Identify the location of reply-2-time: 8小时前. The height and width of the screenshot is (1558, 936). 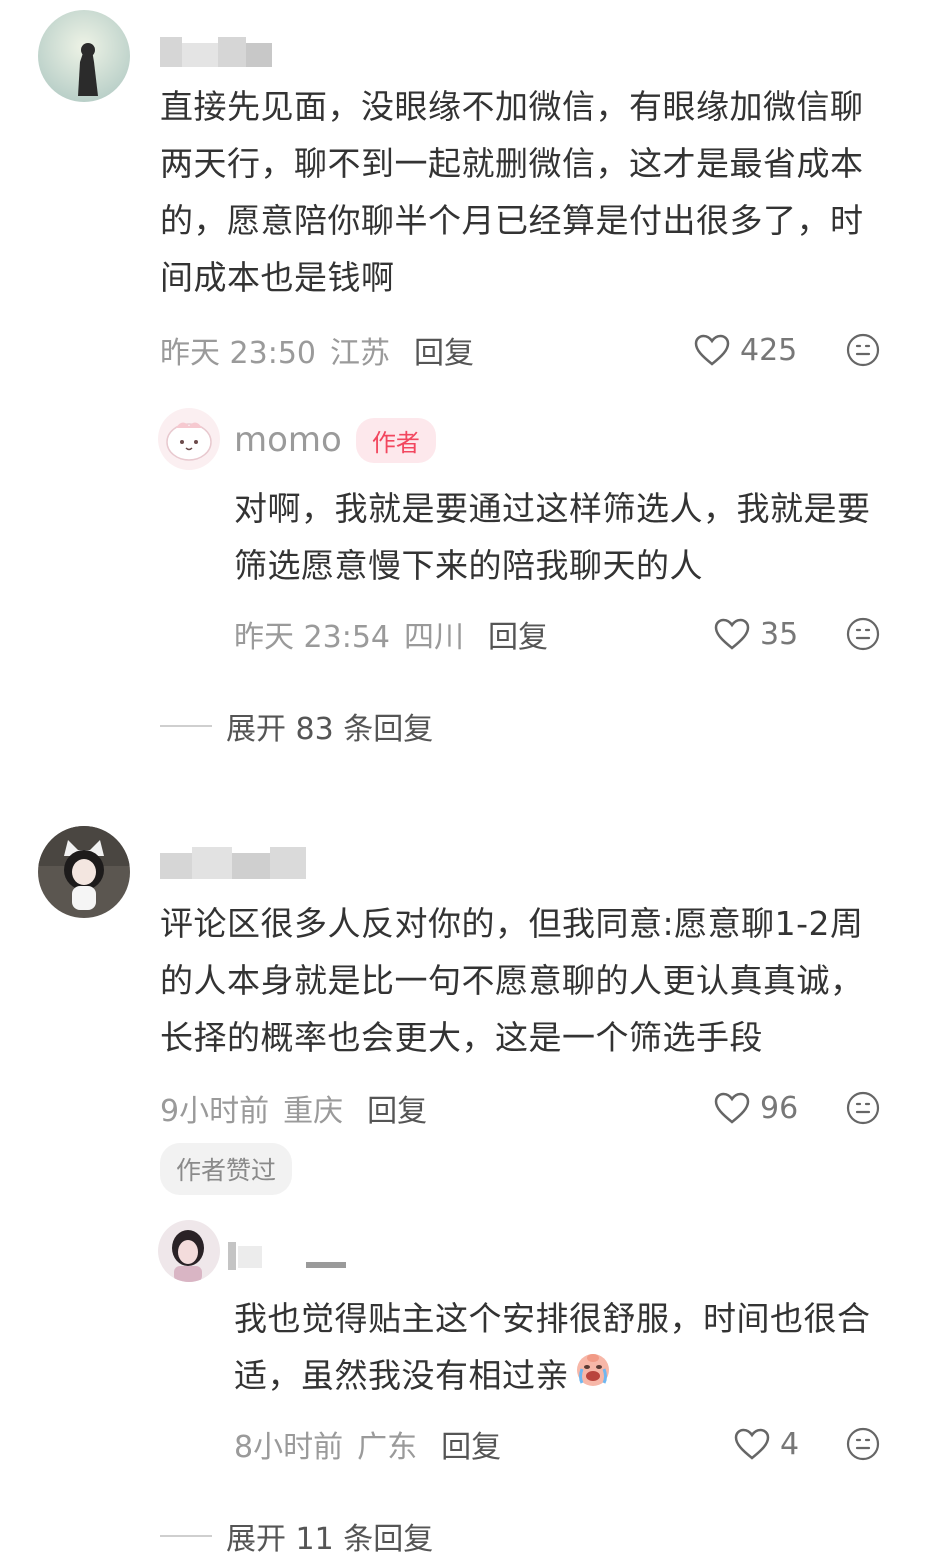
(289, 1447).